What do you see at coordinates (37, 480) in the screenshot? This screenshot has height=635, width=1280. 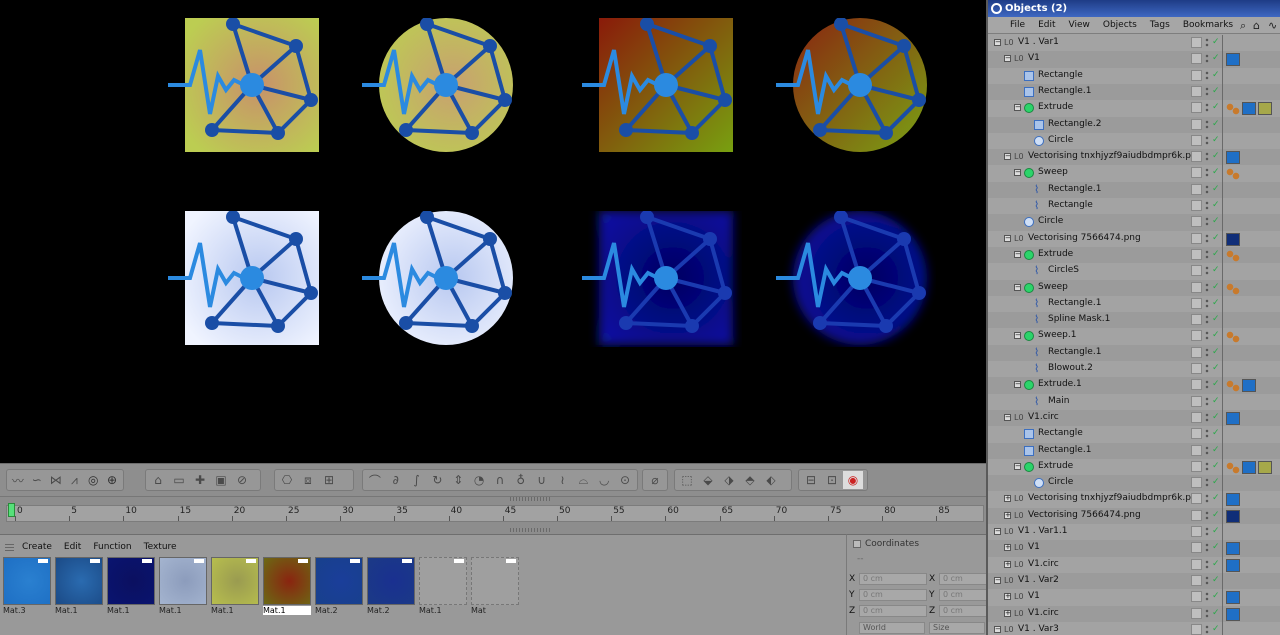 I see `bezier-spline-icon: ∽` at bounding box center [37, 480].